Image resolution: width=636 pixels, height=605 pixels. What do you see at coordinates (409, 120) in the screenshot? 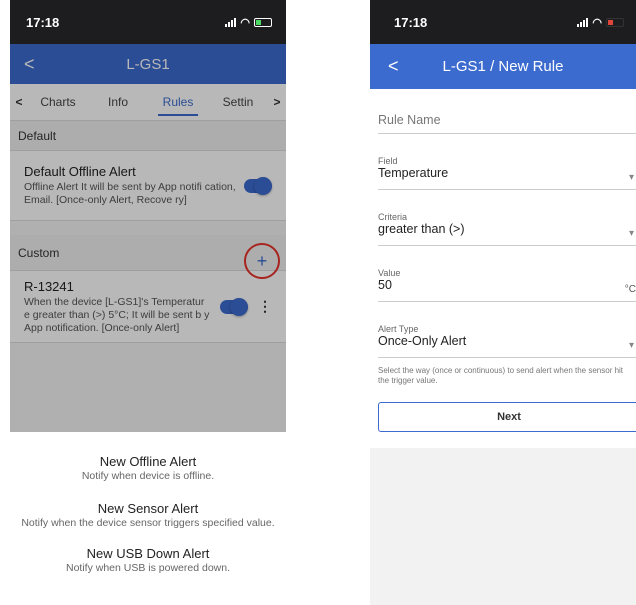
I see `rule-name-placeholder: Rule Name` at bounding box center [409, 120].